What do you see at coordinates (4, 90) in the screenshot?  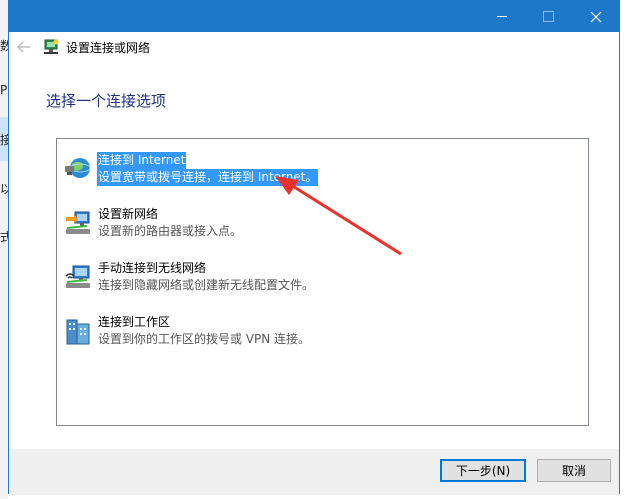 I see `background-text: P` at bounding box center [4, 90].